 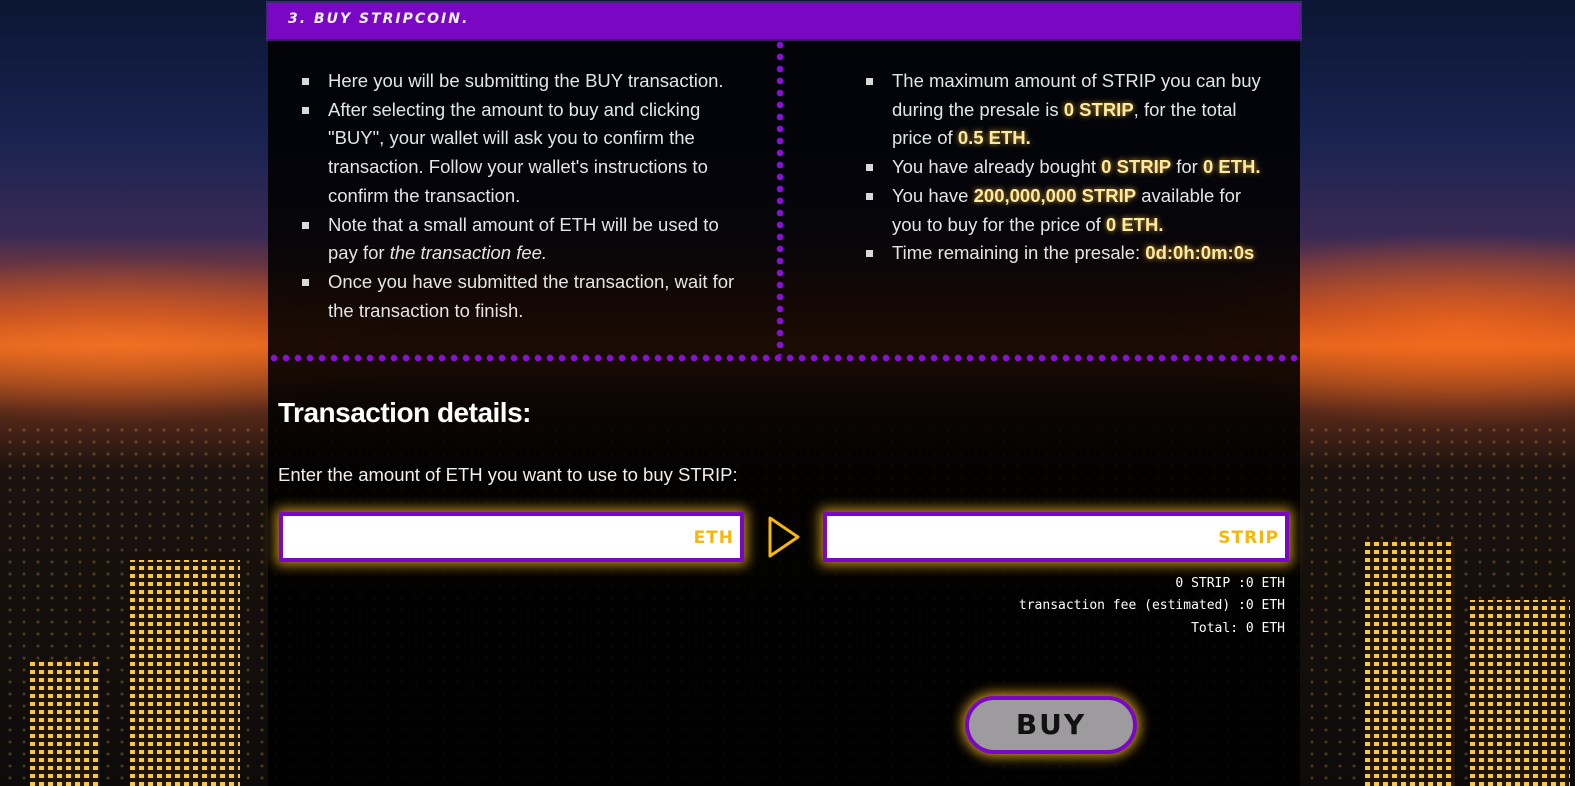 I want to click on play-triangle-icon, so click(x=784, y=537).